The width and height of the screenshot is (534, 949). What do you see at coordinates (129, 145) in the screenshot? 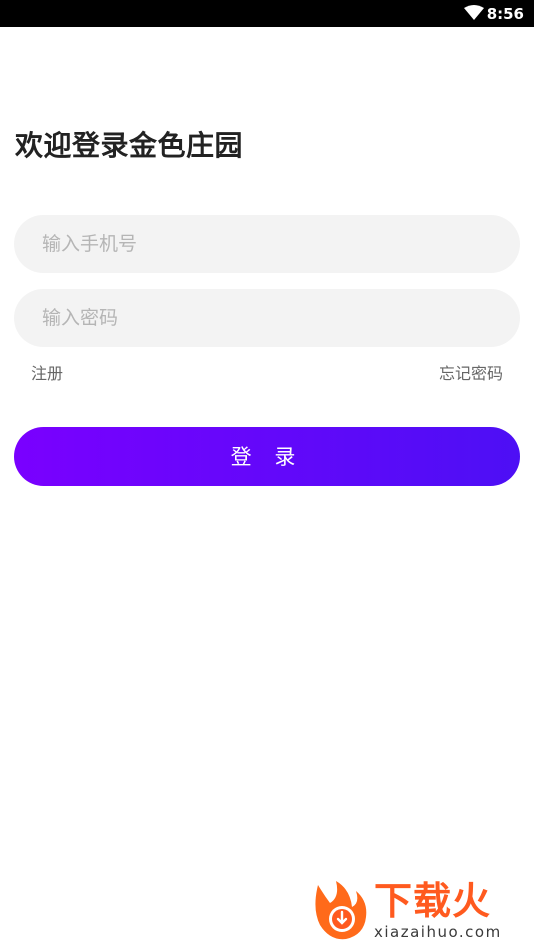
I see `page-title: 欢迎登录金色庄园` at bounding box center [129, 145].